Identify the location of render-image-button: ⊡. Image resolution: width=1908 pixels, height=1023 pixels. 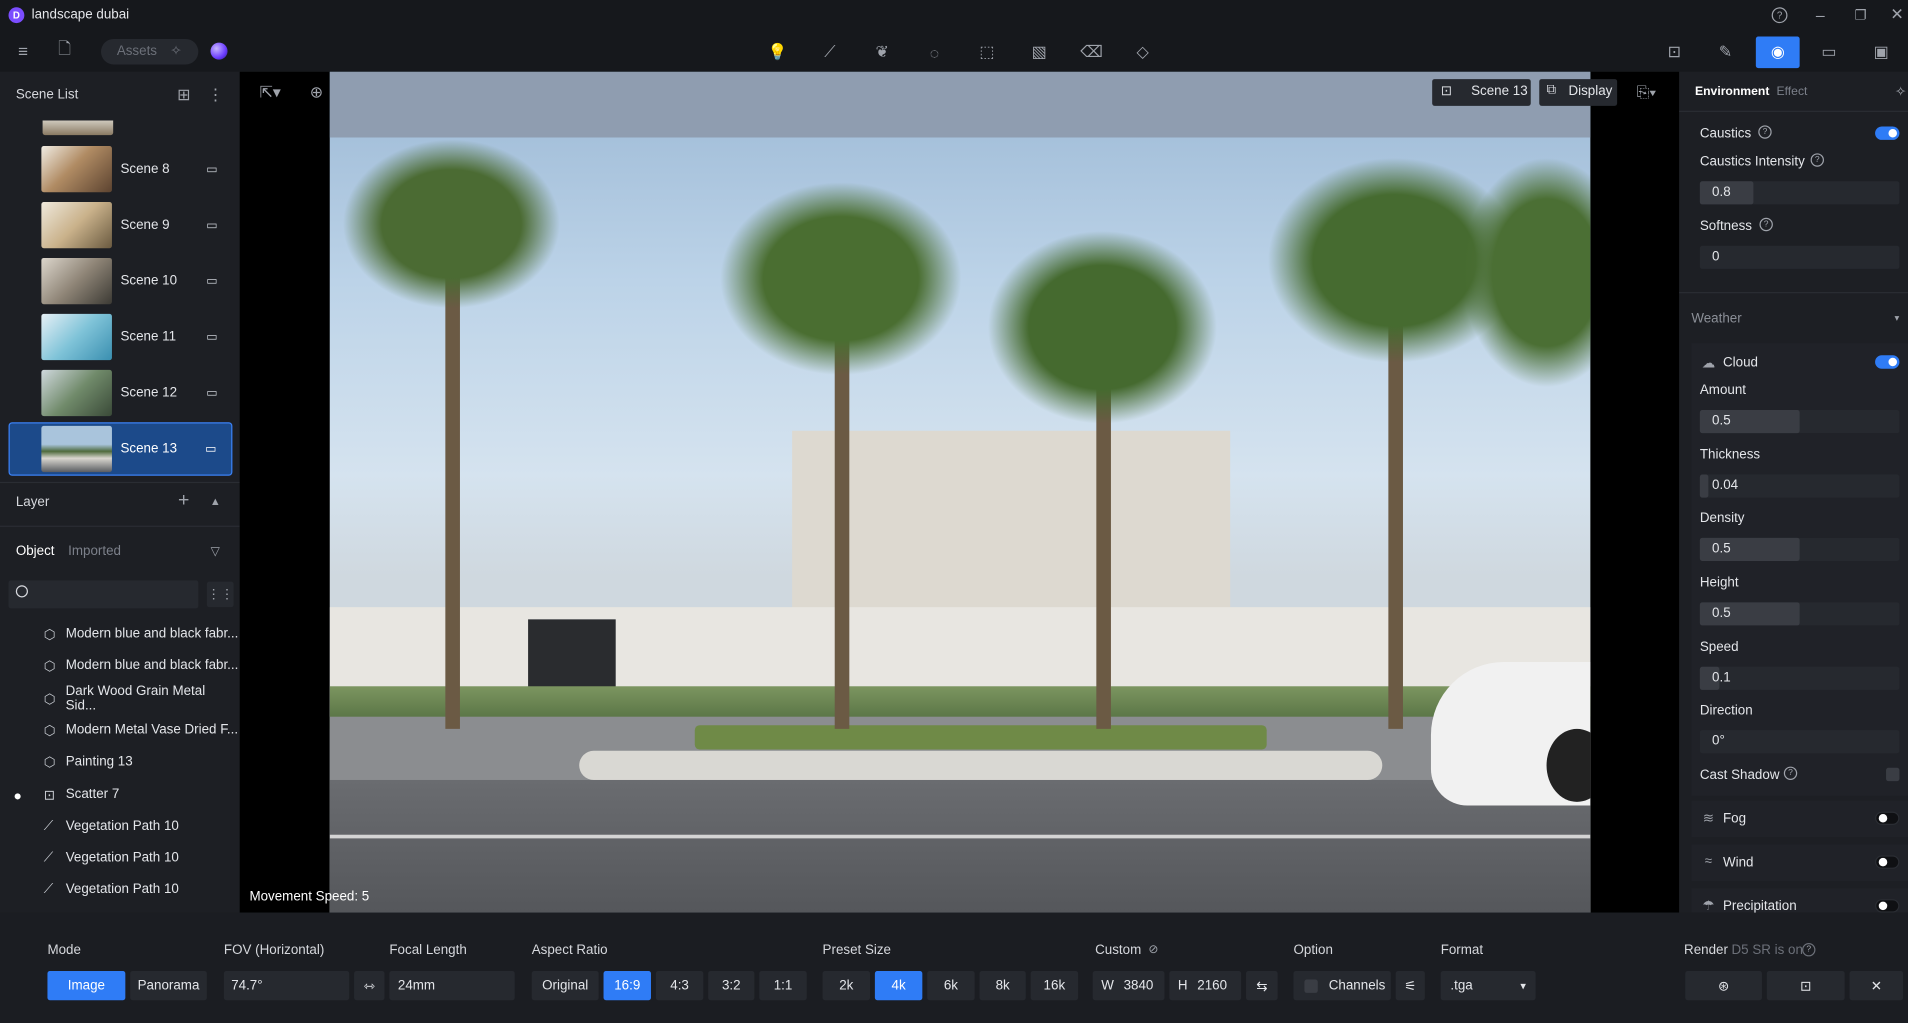
(1805, 986).